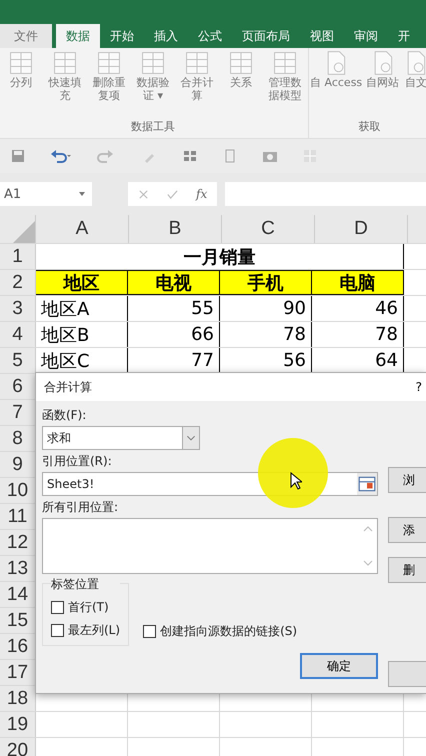 The width and height of the screenshot is (426, 756). What do you see at coordinates (85, 607) in the screenshot?
I see `checkbox-option: 首行(T)` at bounding box center [85, 607].